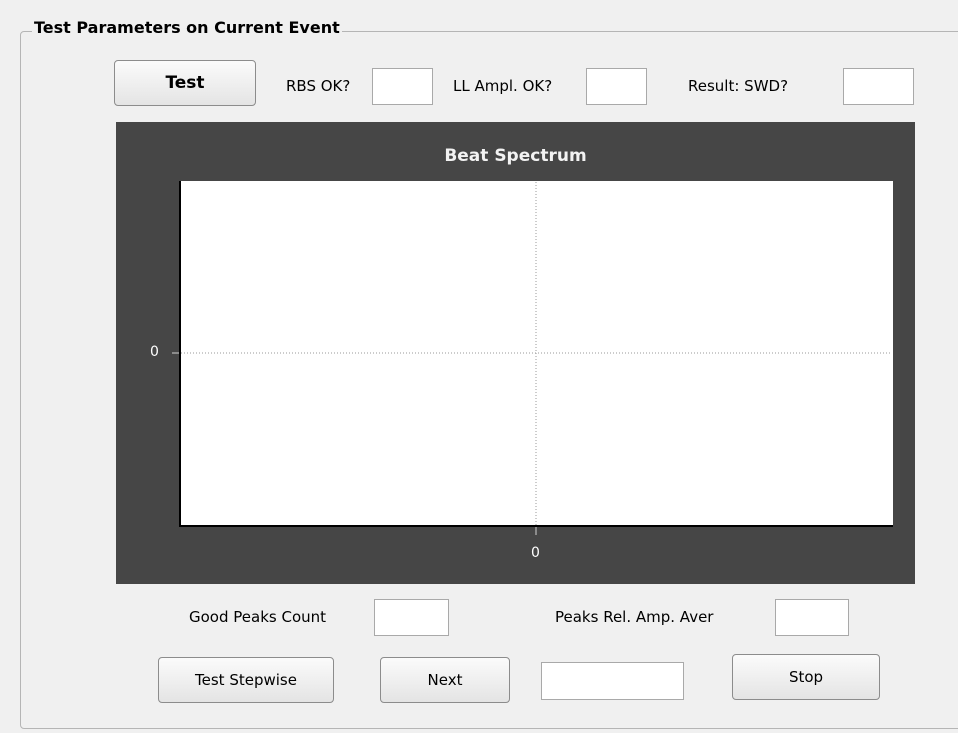  I want to click on peaks-rel-amp-field, so click(812, 617).